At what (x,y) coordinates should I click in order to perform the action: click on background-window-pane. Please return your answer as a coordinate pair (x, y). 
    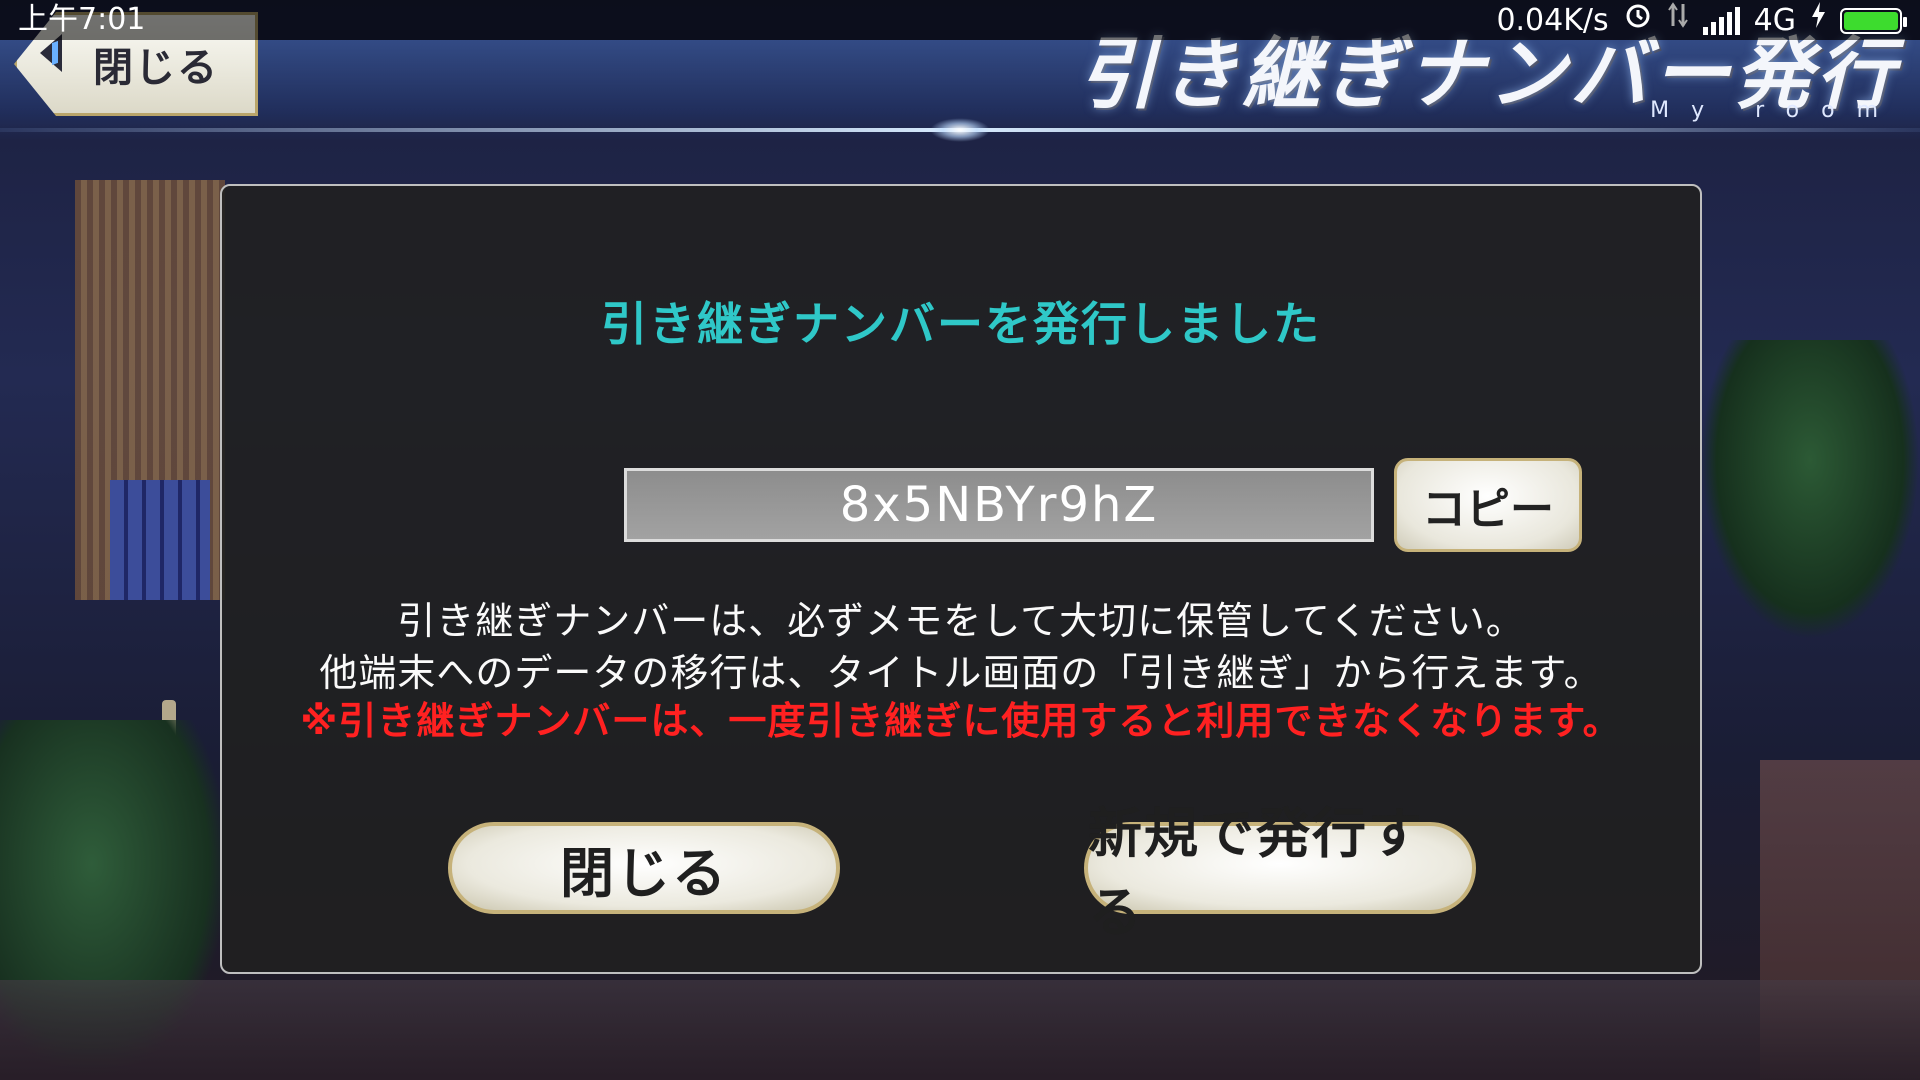
    Looking at the image, I should click on (160, 540).